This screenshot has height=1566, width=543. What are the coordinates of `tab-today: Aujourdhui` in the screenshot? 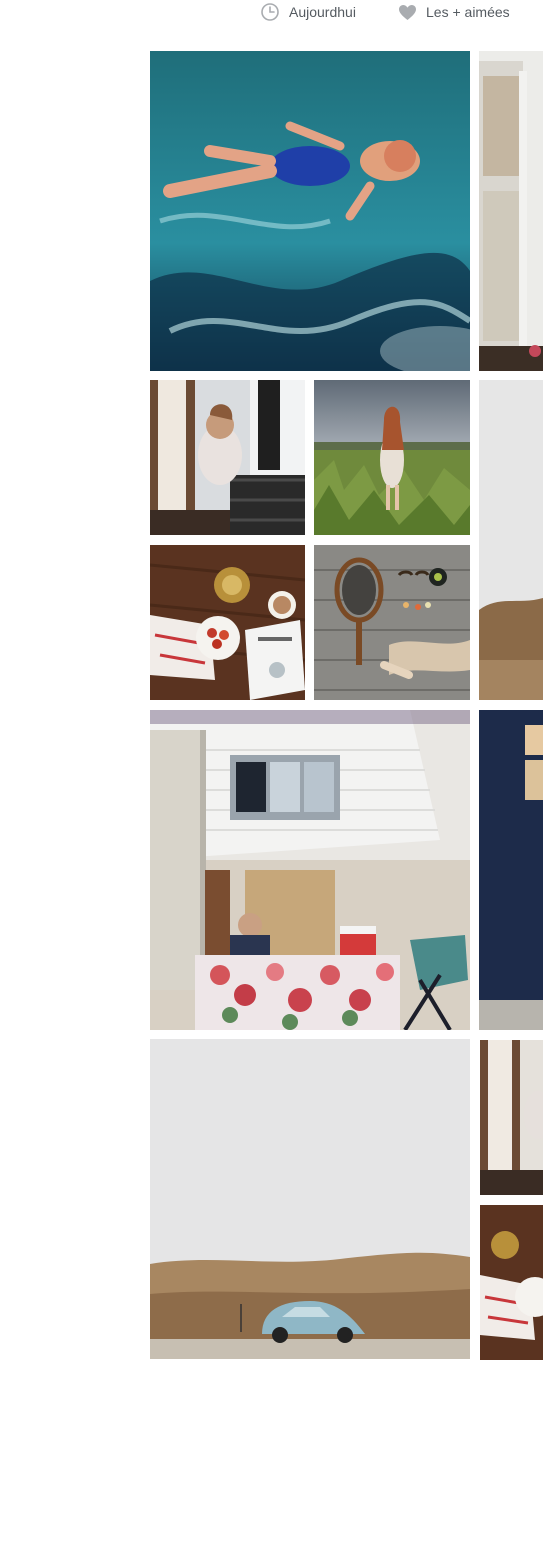 It's located at (308, 12).